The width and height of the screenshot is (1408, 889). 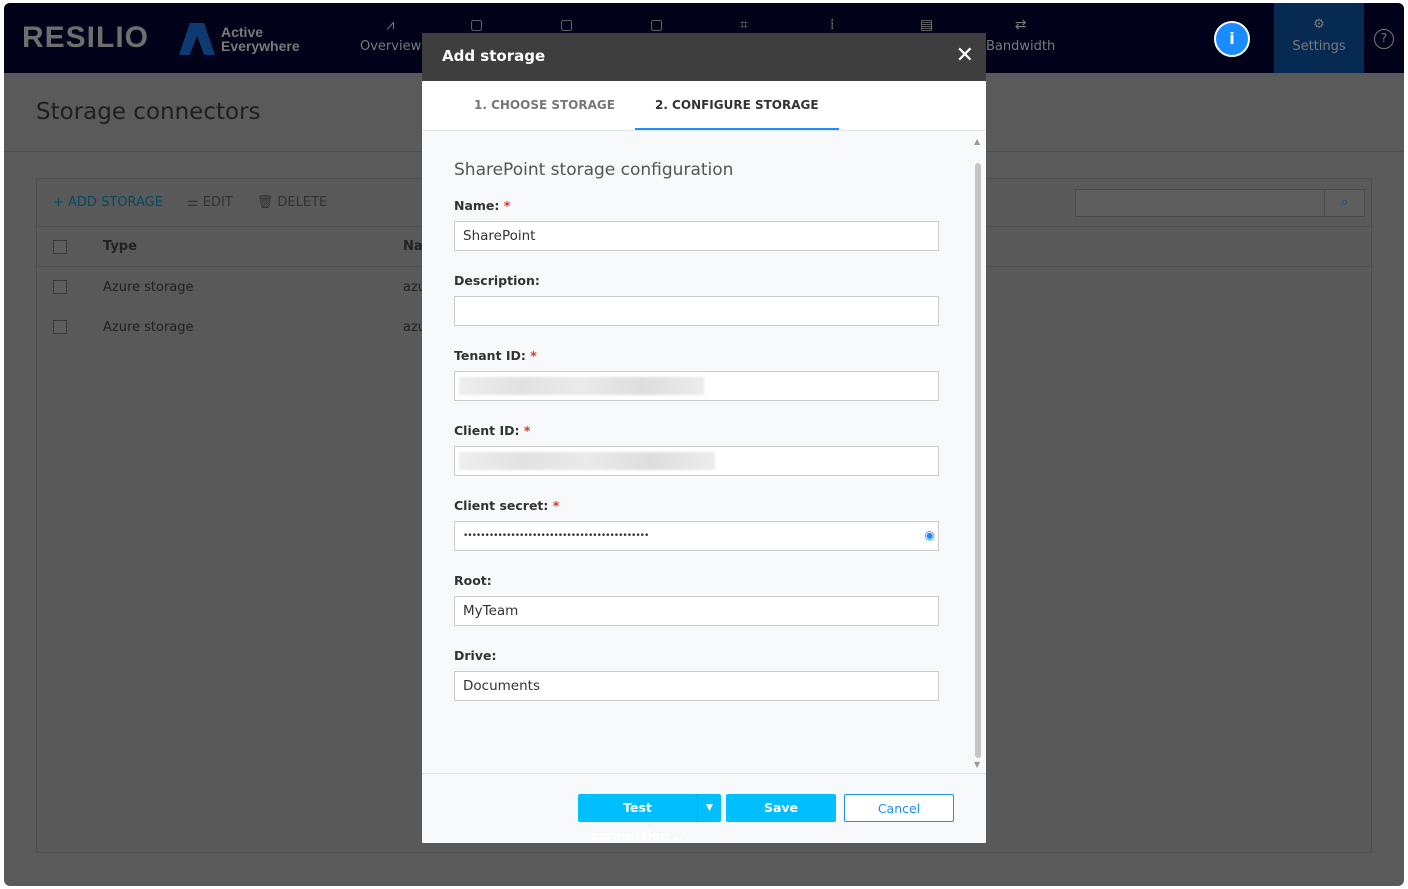 What do you see at coordinates (1344, 203) in the screenshot?
I see `search-icon: ⌕` at bounding box center [1344, 203].